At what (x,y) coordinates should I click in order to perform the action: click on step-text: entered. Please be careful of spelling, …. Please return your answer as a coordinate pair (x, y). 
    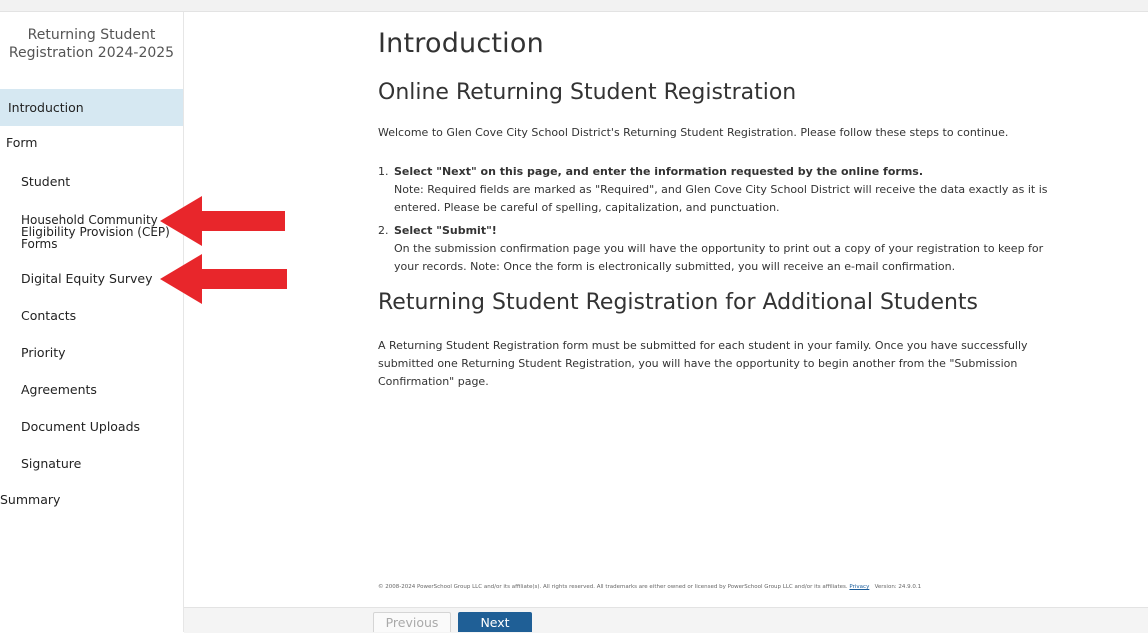
    Looking at the image, I should click on (587, 207).